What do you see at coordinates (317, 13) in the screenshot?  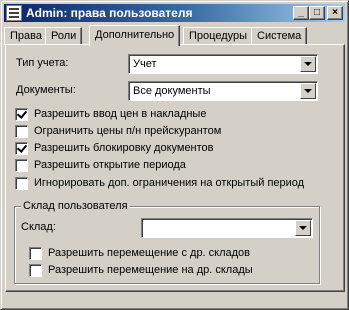 I see `maximize-button: □` at bounding box center [317, 13].